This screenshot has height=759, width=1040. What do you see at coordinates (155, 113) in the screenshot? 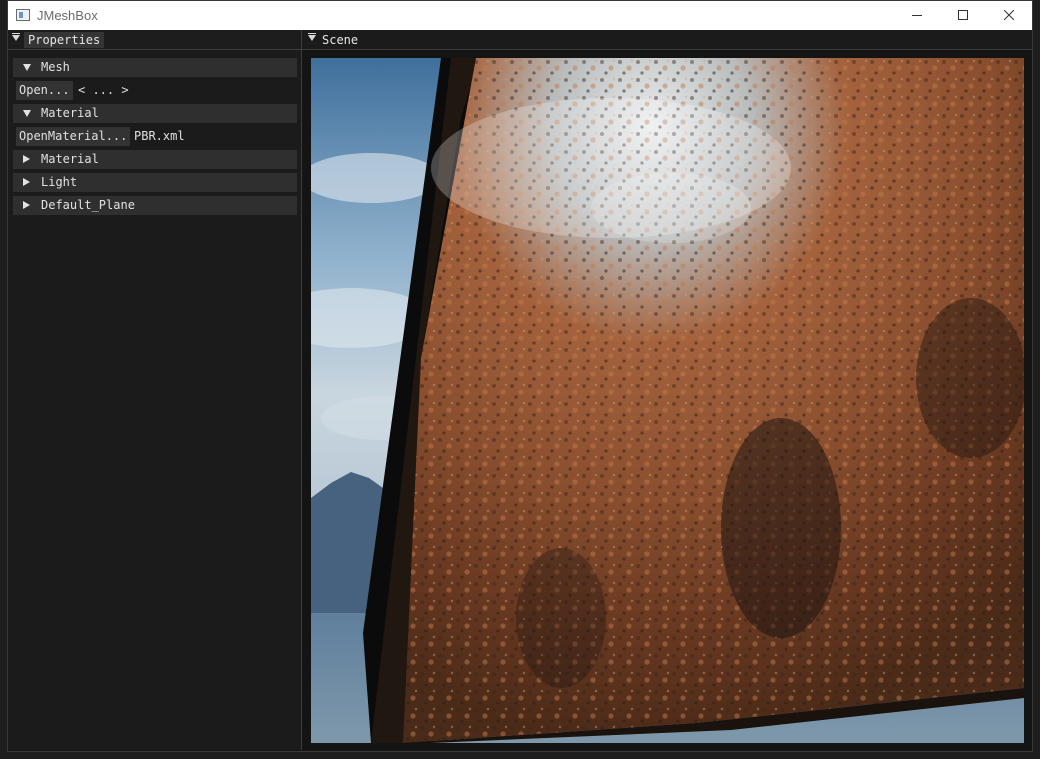
I see `material-header-expanded: Material` at bounding box center [155, 113].